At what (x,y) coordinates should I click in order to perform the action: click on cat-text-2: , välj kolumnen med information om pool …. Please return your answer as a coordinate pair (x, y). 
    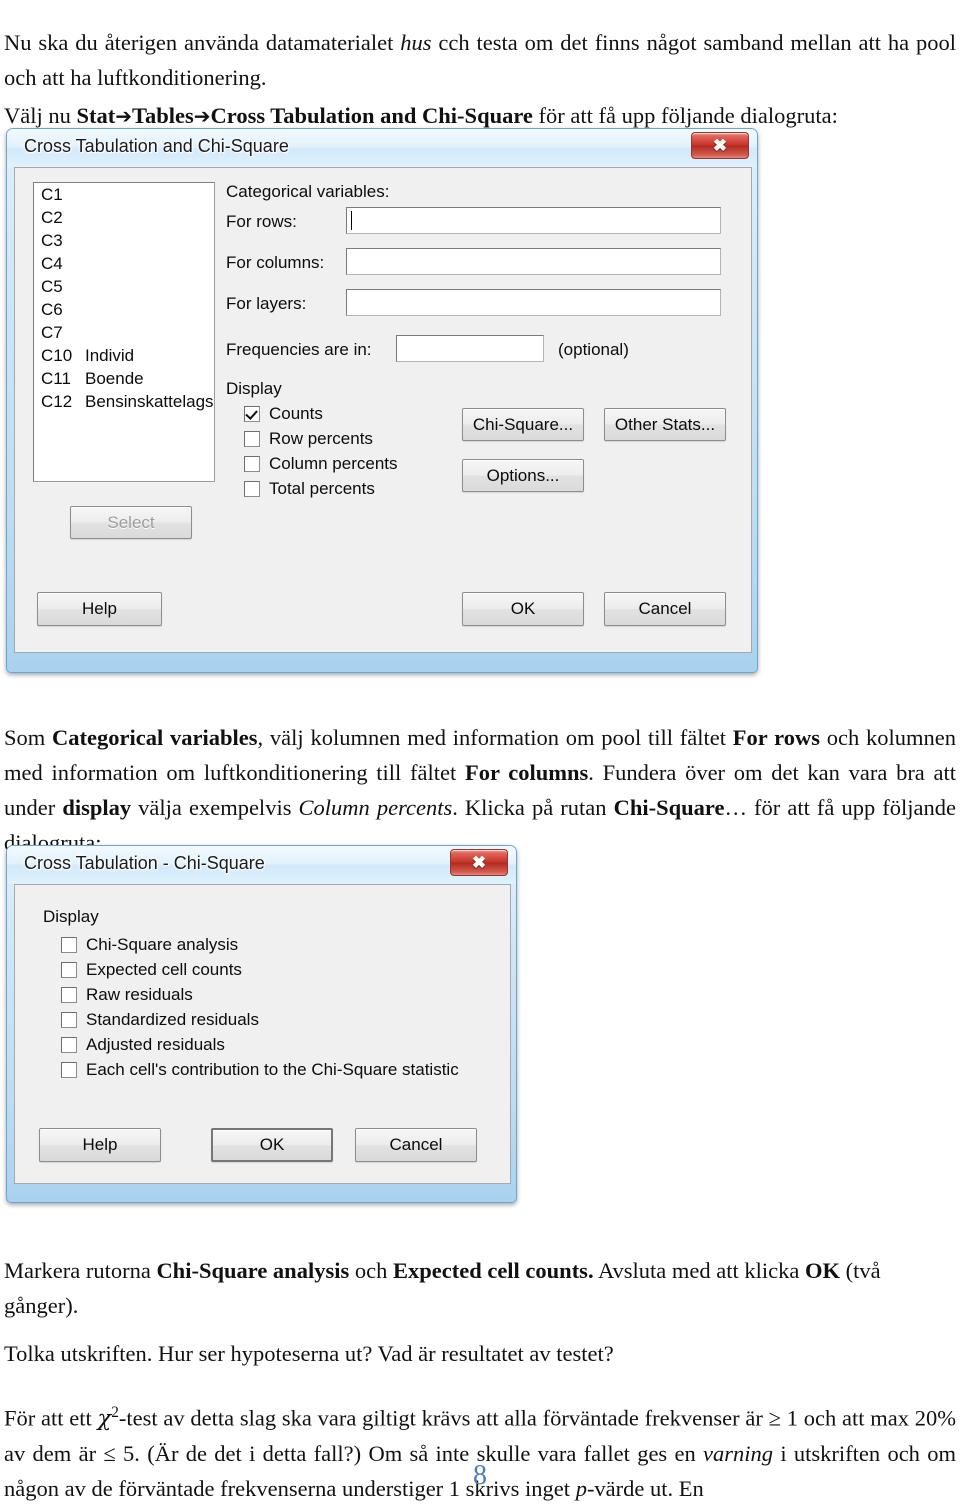
    Looking at the image, I should click on (495, 737).